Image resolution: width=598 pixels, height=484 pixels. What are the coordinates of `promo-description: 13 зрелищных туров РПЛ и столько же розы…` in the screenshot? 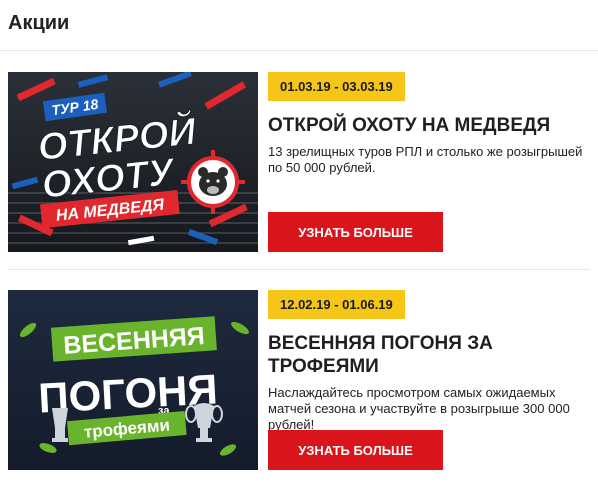 It's located at (425, 159).